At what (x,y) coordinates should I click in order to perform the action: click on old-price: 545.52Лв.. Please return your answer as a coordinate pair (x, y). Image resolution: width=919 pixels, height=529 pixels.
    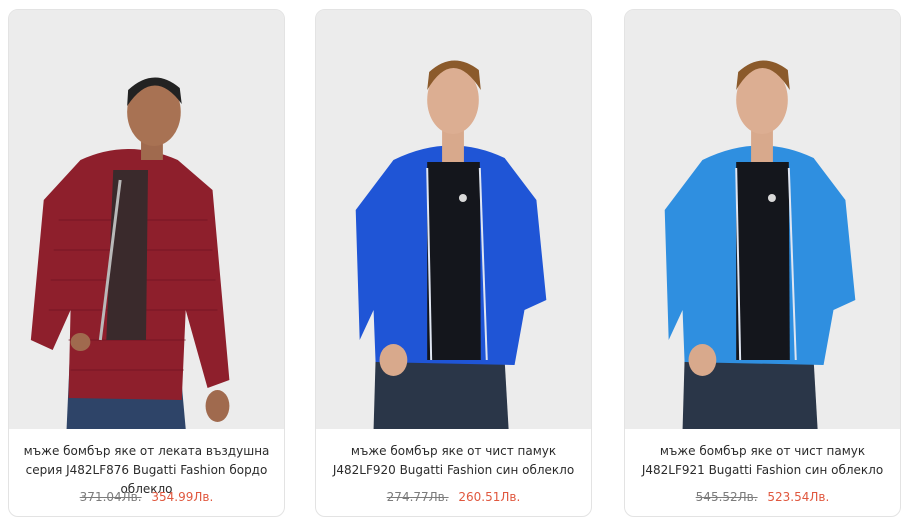
    Looking at the image, I should click on (726, 497).